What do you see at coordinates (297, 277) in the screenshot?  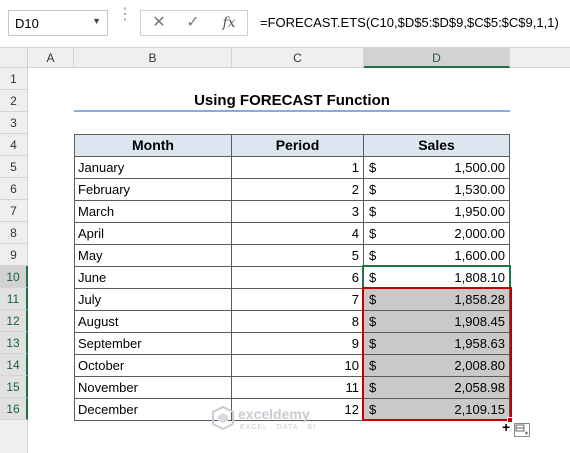 I see `period-cell: 6` at bounding box center [297, 277].